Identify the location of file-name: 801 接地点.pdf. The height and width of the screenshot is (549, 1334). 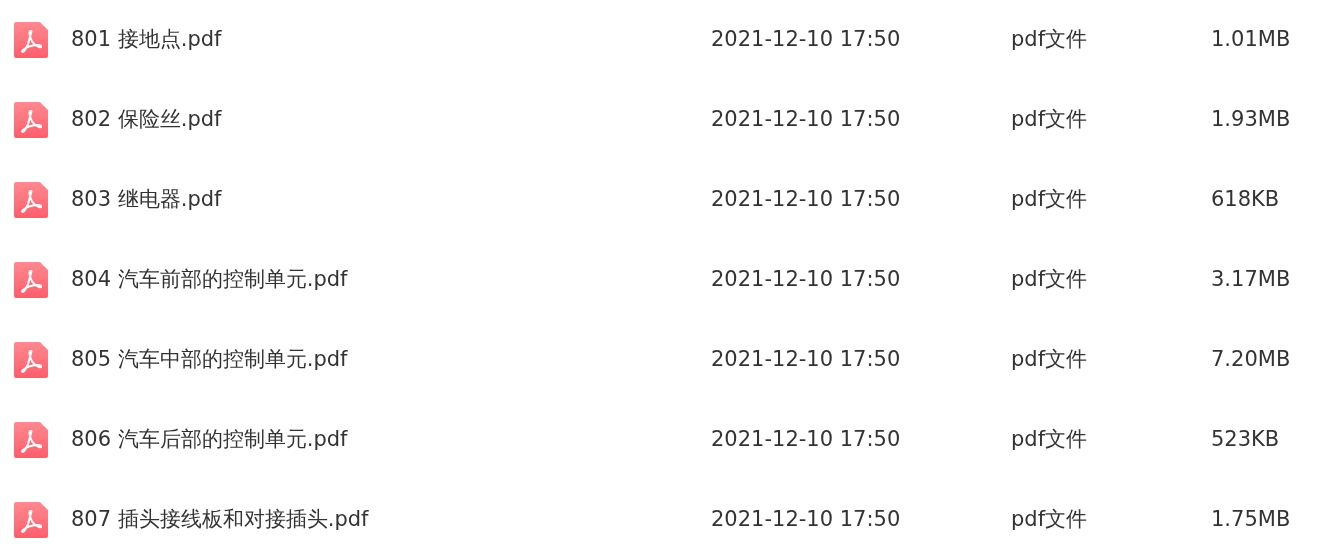
(391, 40).